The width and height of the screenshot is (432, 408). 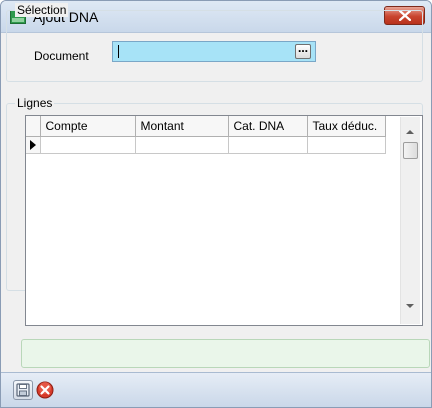 I want to click on scroll-thumb, so click(x=410, y=150).